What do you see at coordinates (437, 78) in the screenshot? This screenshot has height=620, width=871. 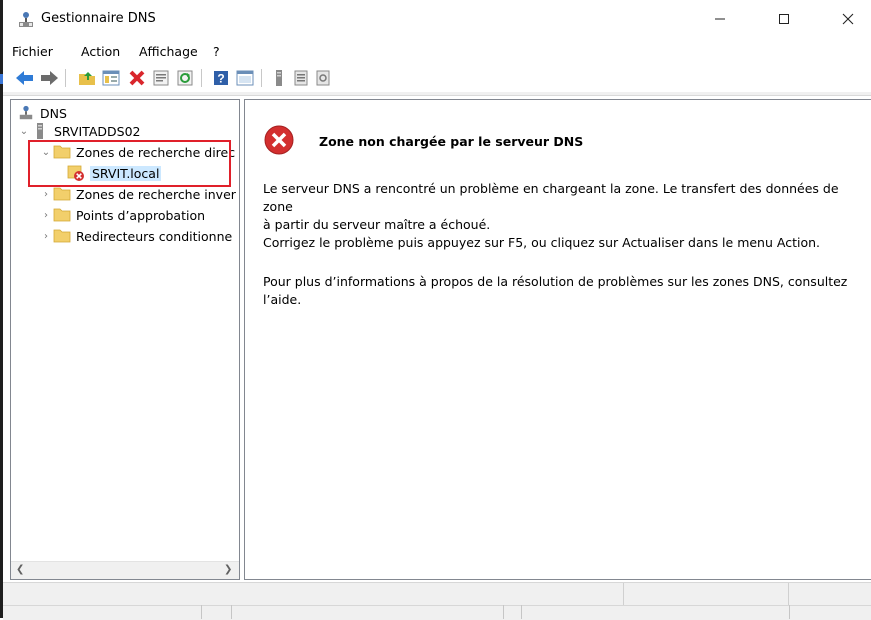 I see `toolbar: ?` at bounding box center [437, 78].